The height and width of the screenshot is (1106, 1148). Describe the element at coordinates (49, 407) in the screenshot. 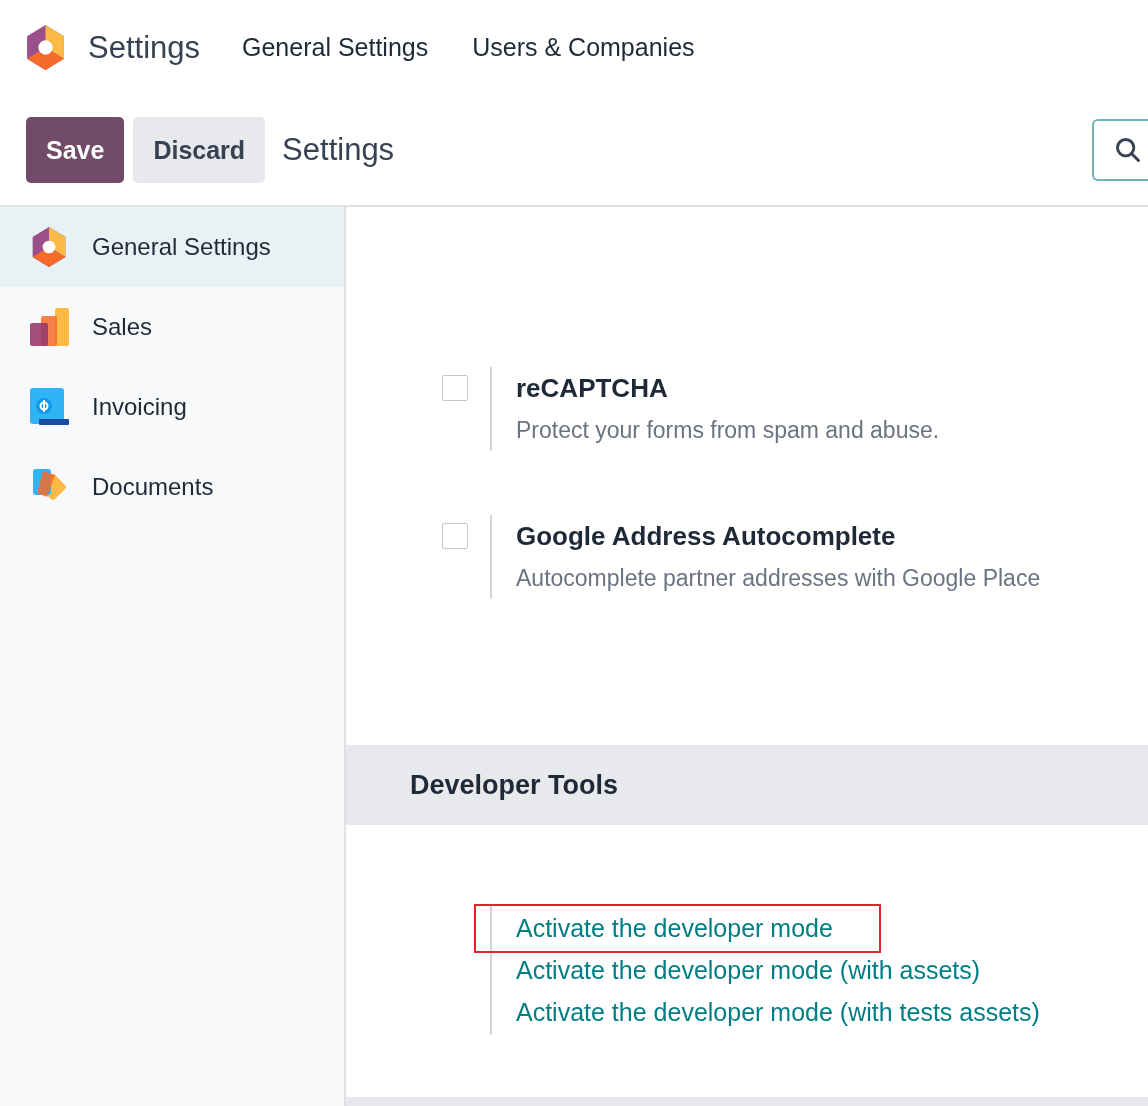

I see `invoice-icon` at that location.